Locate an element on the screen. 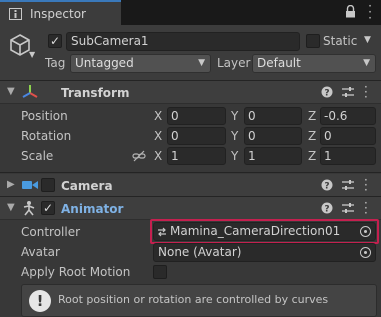 This screenshot has height=317, width=381. rotation-y-field: 0 is located at coordinates (273, 136).